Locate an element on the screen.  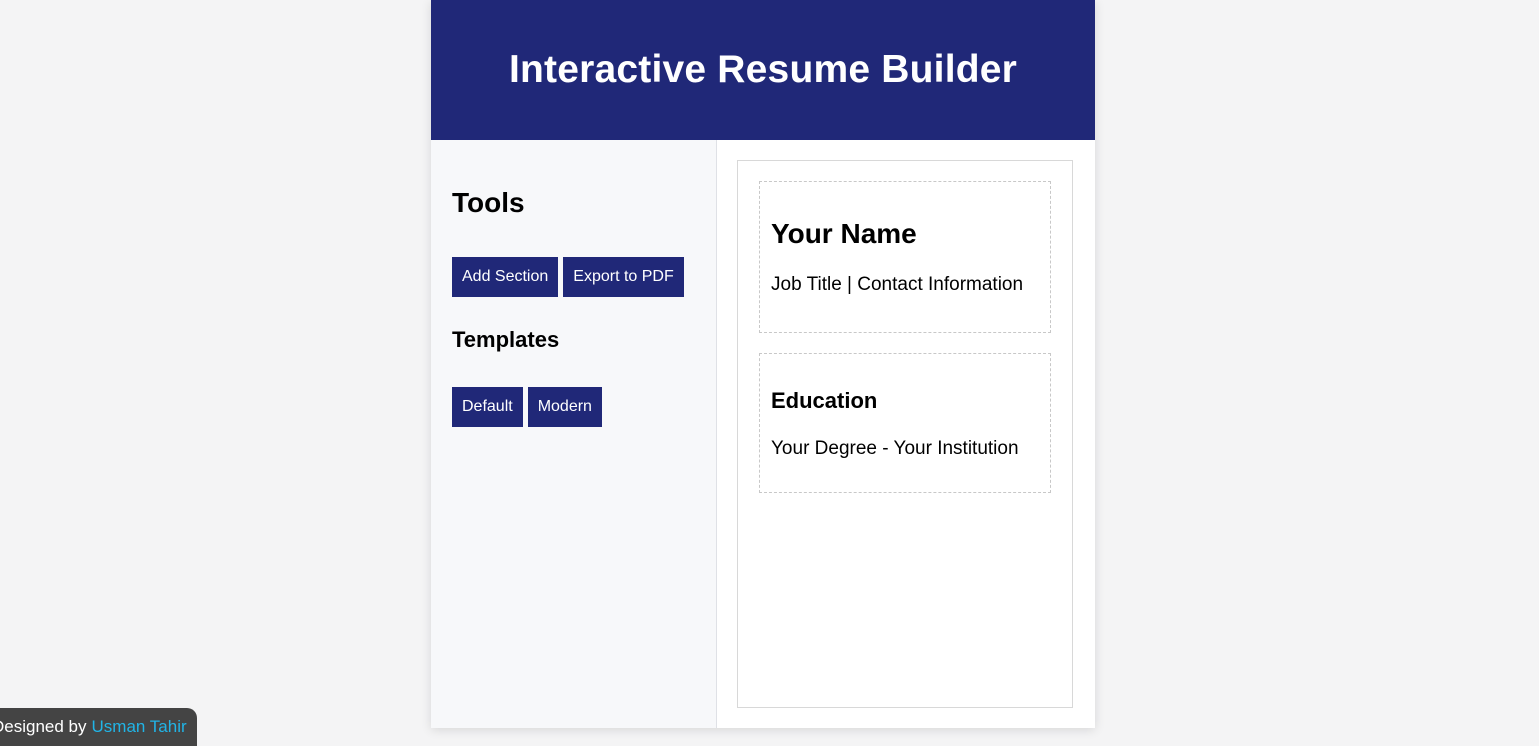
designer-credit: Designed by Usman Tahir is located at coordinates (98, 727).